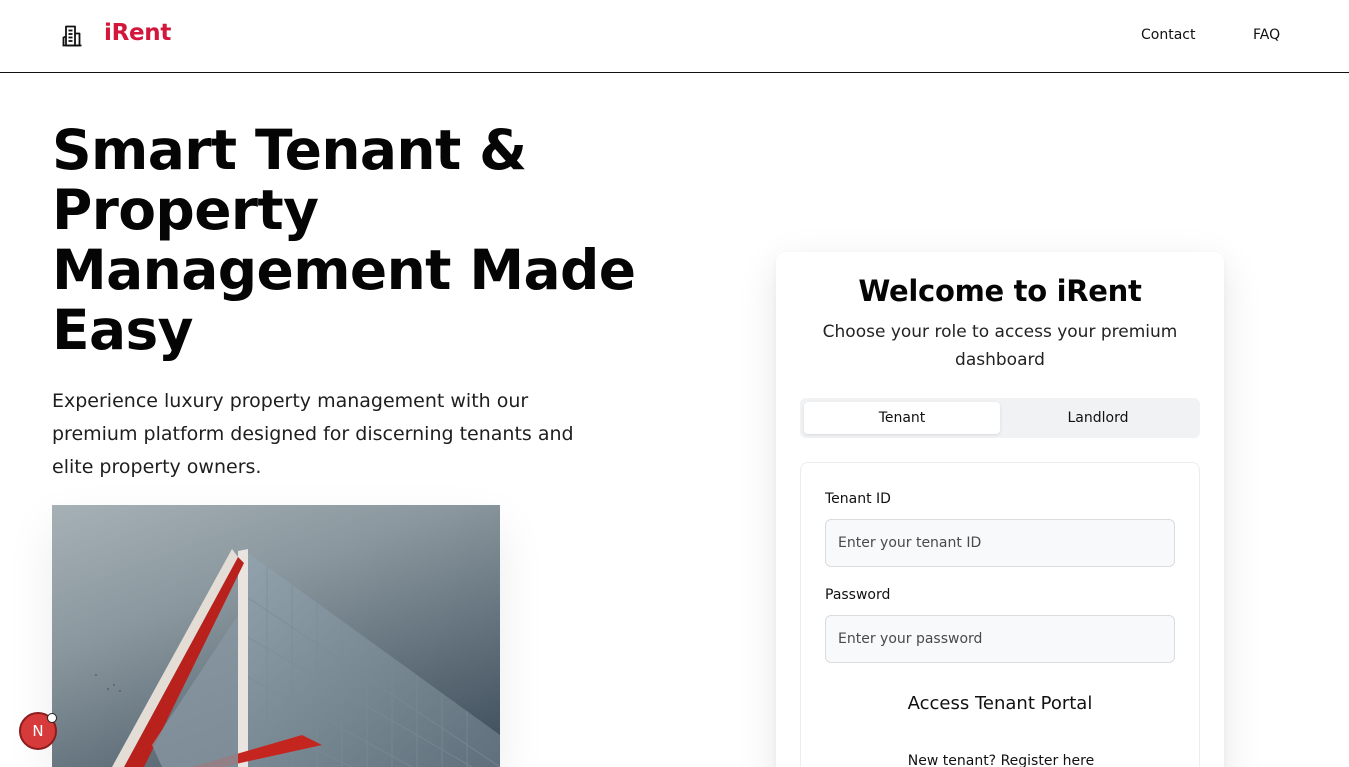 This screenshot has height=767, width=1349. What do you see at coordinates (1168, 35) in the screenshot?
I see `nav-link-contact: Contact` at bounding box center [1168, 35].